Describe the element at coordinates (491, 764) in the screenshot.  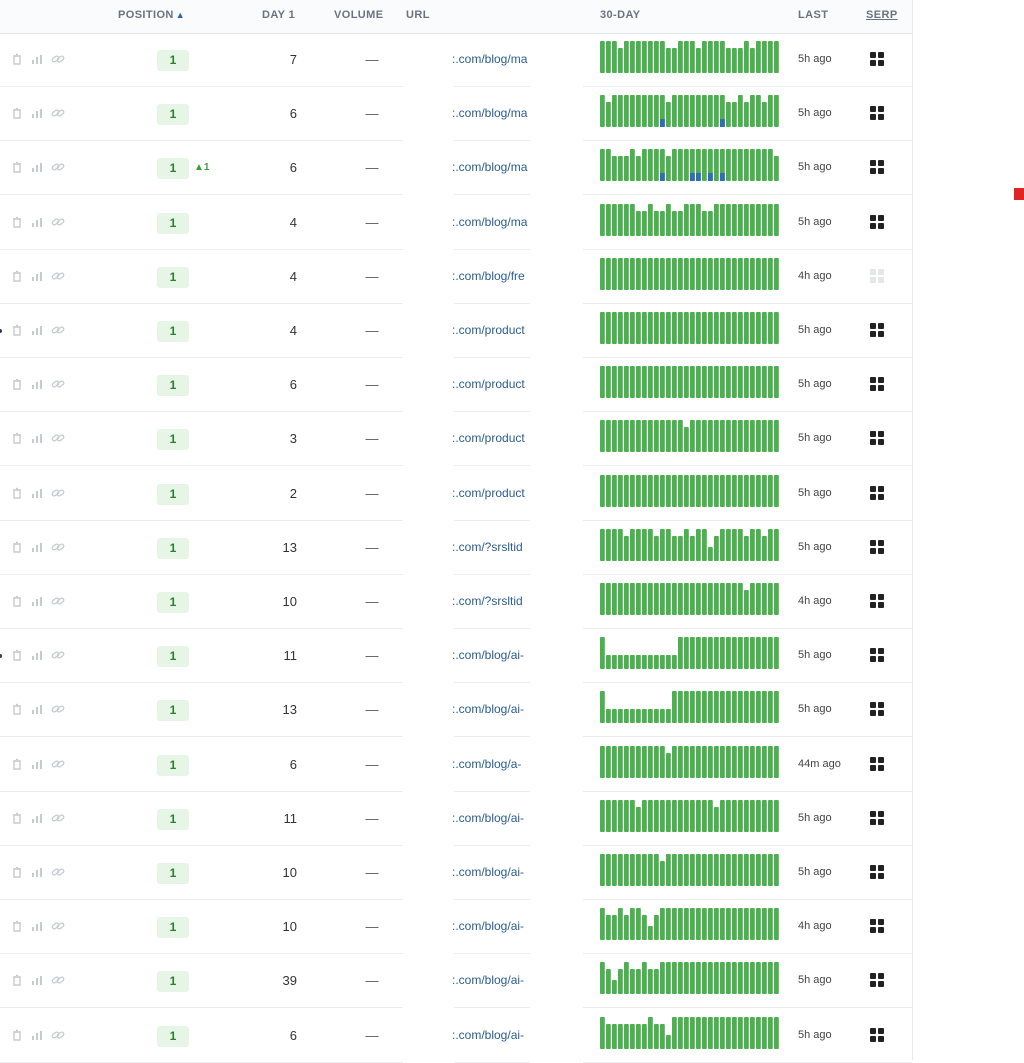
I see `ranking-url-link: :.com/blog/a-` at that location.